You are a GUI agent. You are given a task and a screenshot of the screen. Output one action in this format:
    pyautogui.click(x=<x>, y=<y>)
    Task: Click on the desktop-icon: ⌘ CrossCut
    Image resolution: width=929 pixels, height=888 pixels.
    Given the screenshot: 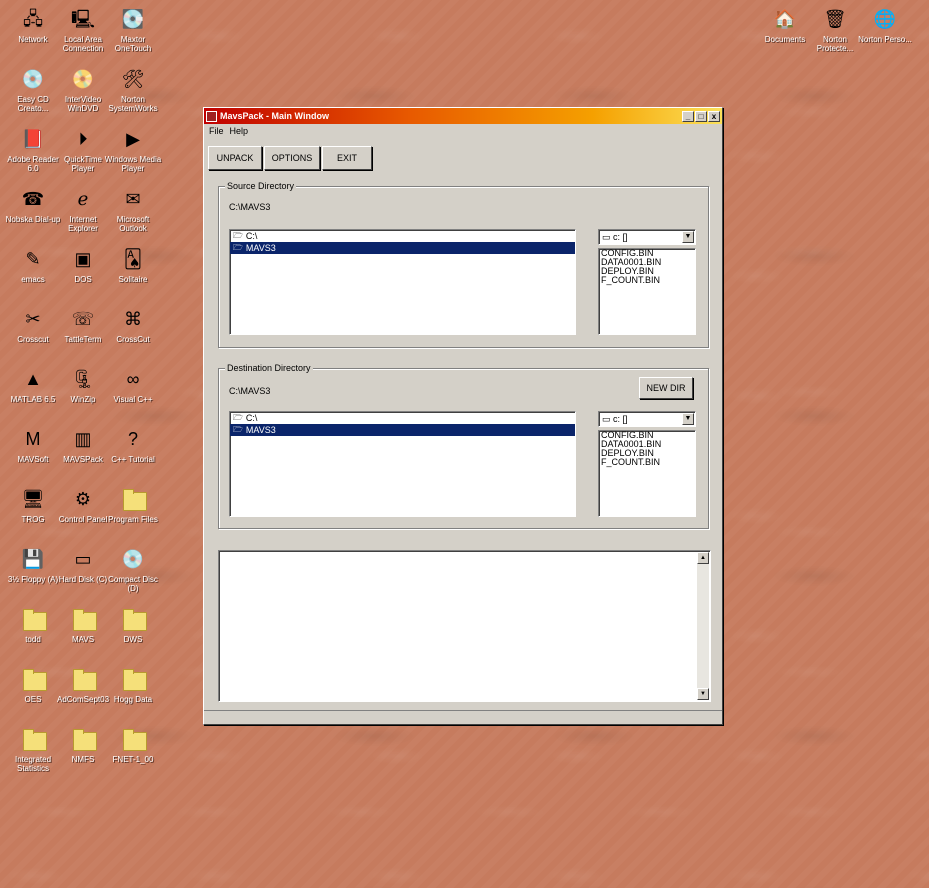 What is the action you would take?
    pyautogui.click(x=133, y=325)
    